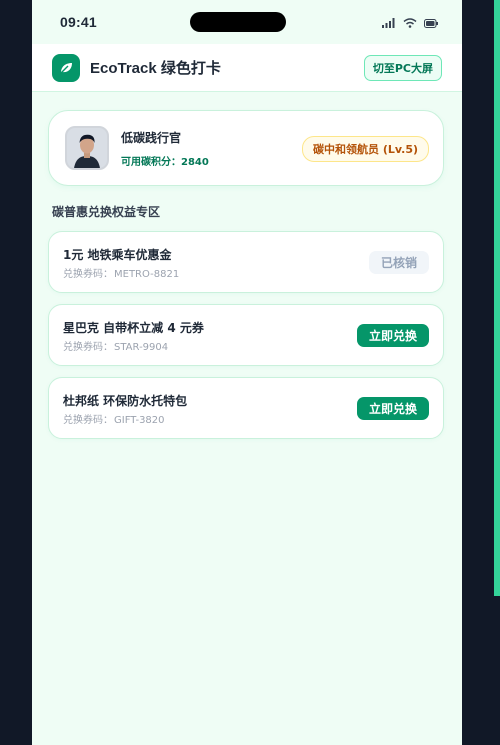 The width and height of the screenshot is (500, 745). Describe the element at coordinates (151, 162) in the screenshot. I see `carbon-points-label: 可用碳积分：` at that location.